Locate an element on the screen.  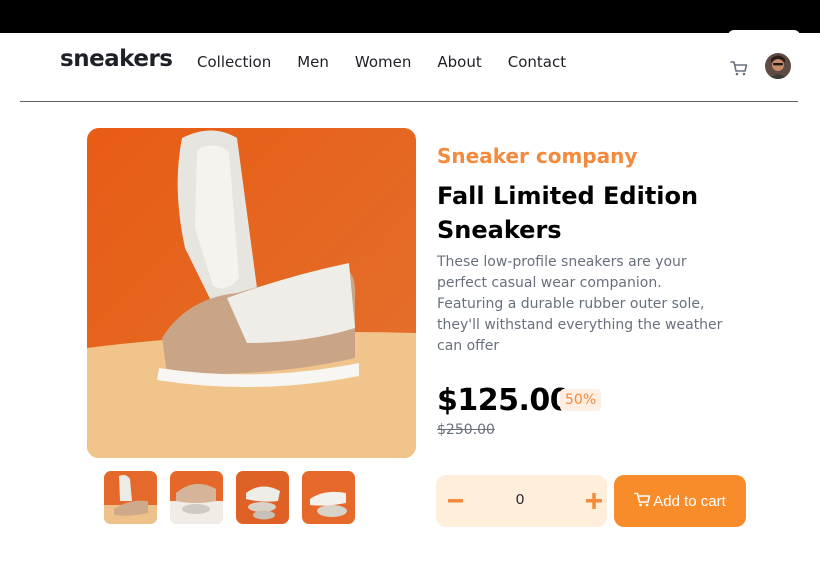
add-to-cart-button: Add to cart is located at coordinates (680, 501).